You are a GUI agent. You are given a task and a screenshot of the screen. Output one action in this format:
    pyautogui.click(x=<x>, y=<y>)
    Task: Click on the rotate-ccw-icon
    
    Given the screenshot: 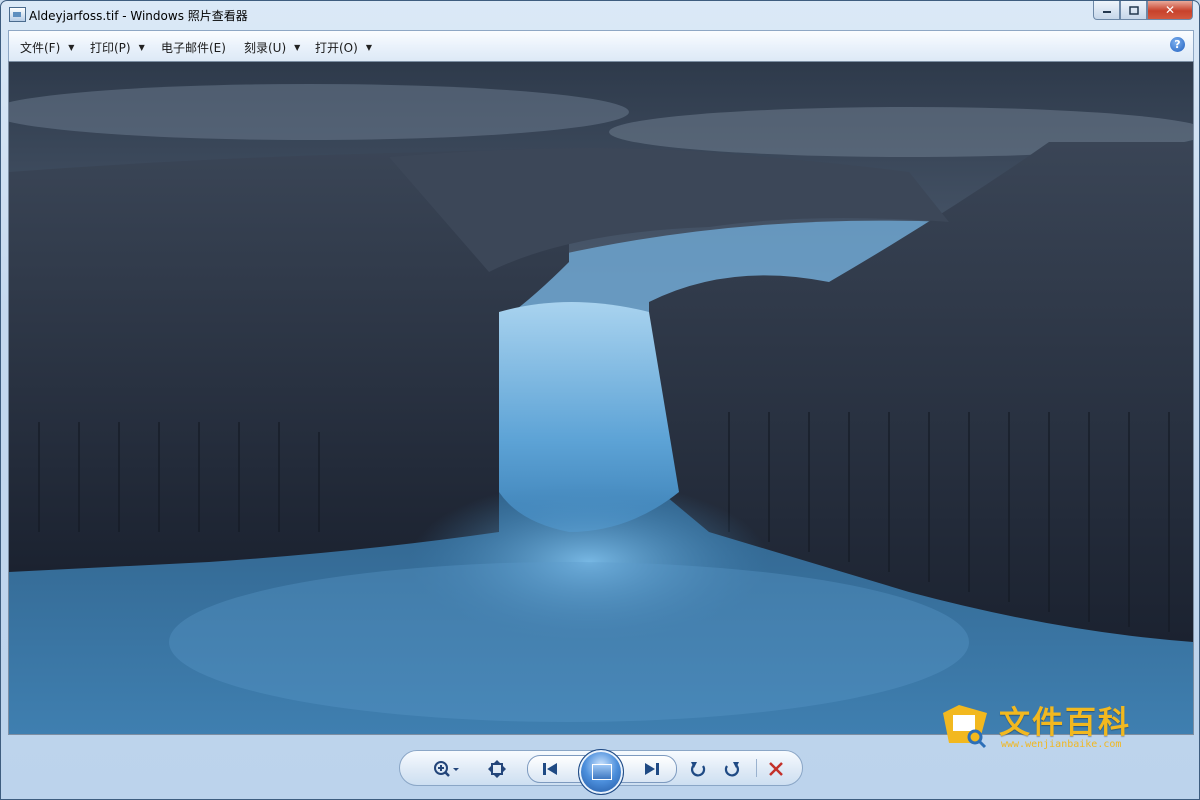 What is the action you would take?
    pyautogui.click(x=698, y=769)
    